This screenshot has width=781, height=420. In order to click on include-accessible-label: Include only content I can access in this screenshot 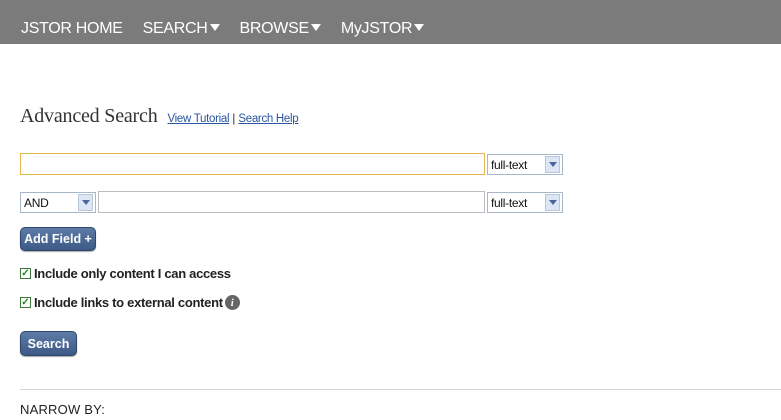, I will do `click(132, 273)`.